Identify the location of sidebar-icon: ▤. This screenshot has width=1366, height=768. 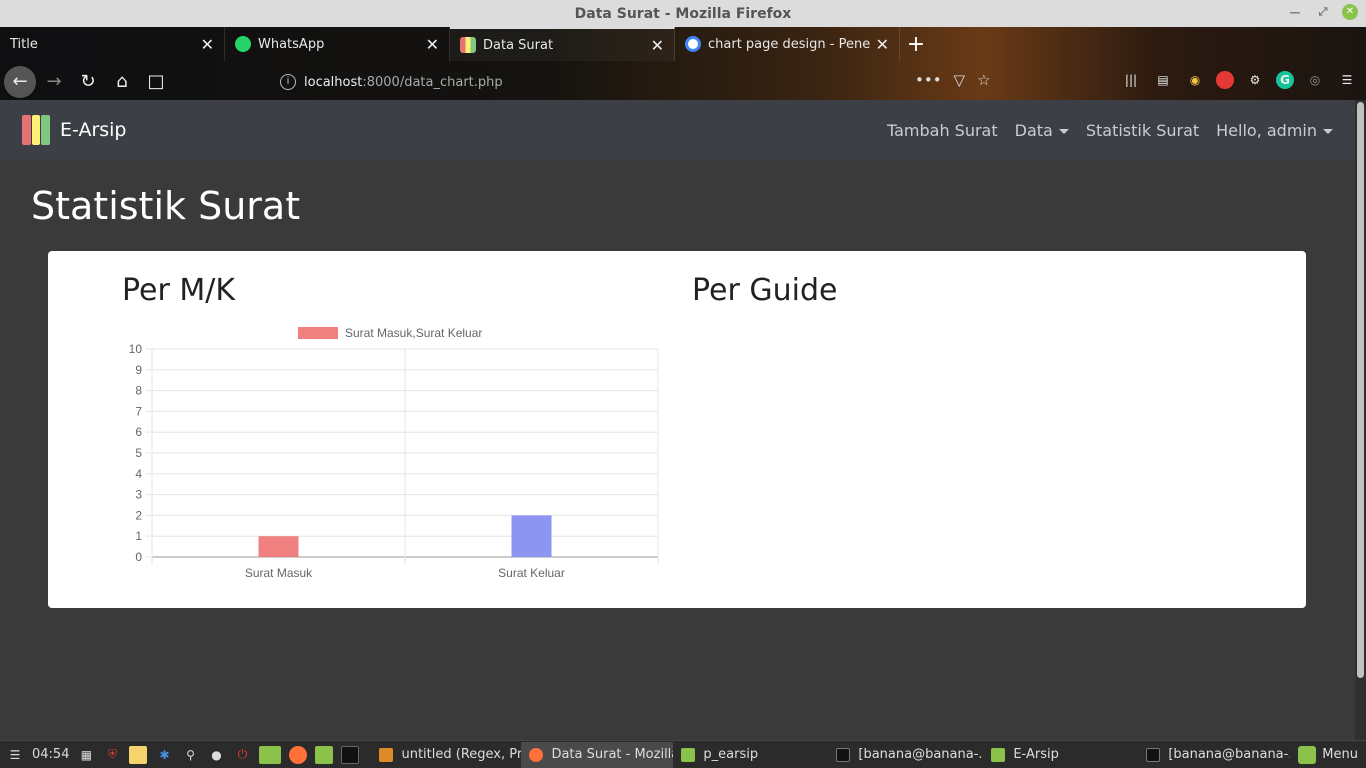
(1163, 80).